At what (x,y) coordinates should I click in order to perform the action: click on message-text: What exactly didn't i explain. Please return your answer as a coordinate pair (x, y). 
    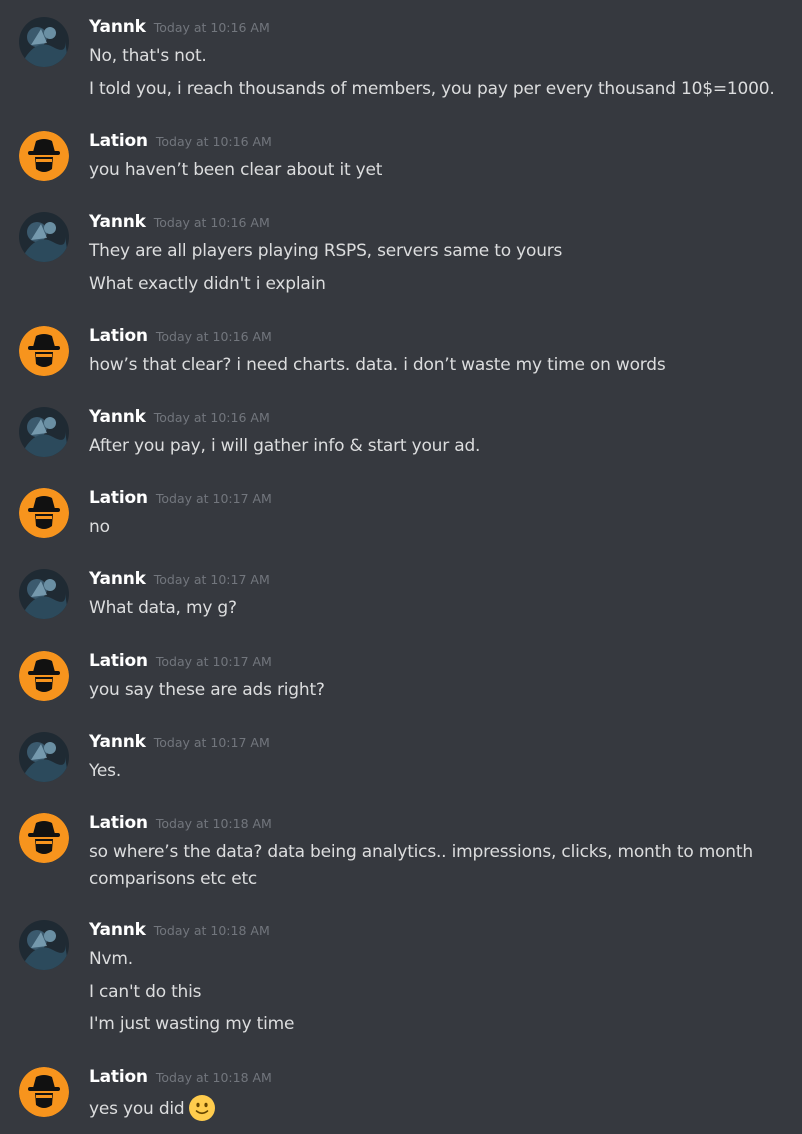
    Looking at the image, I should click on (207, 284).